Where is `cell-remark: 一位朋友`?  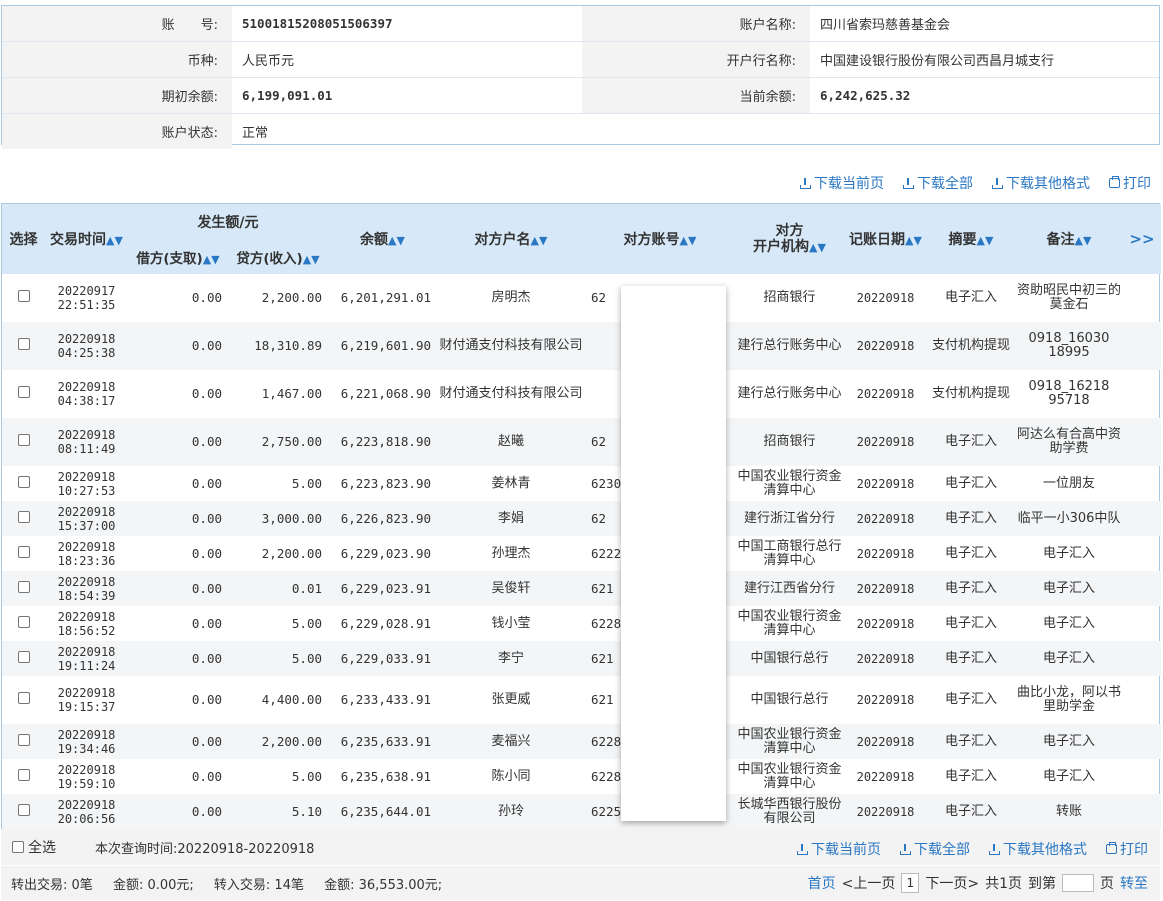 cell-remark: 一位朋友 is located at coordinates (1068, 483).